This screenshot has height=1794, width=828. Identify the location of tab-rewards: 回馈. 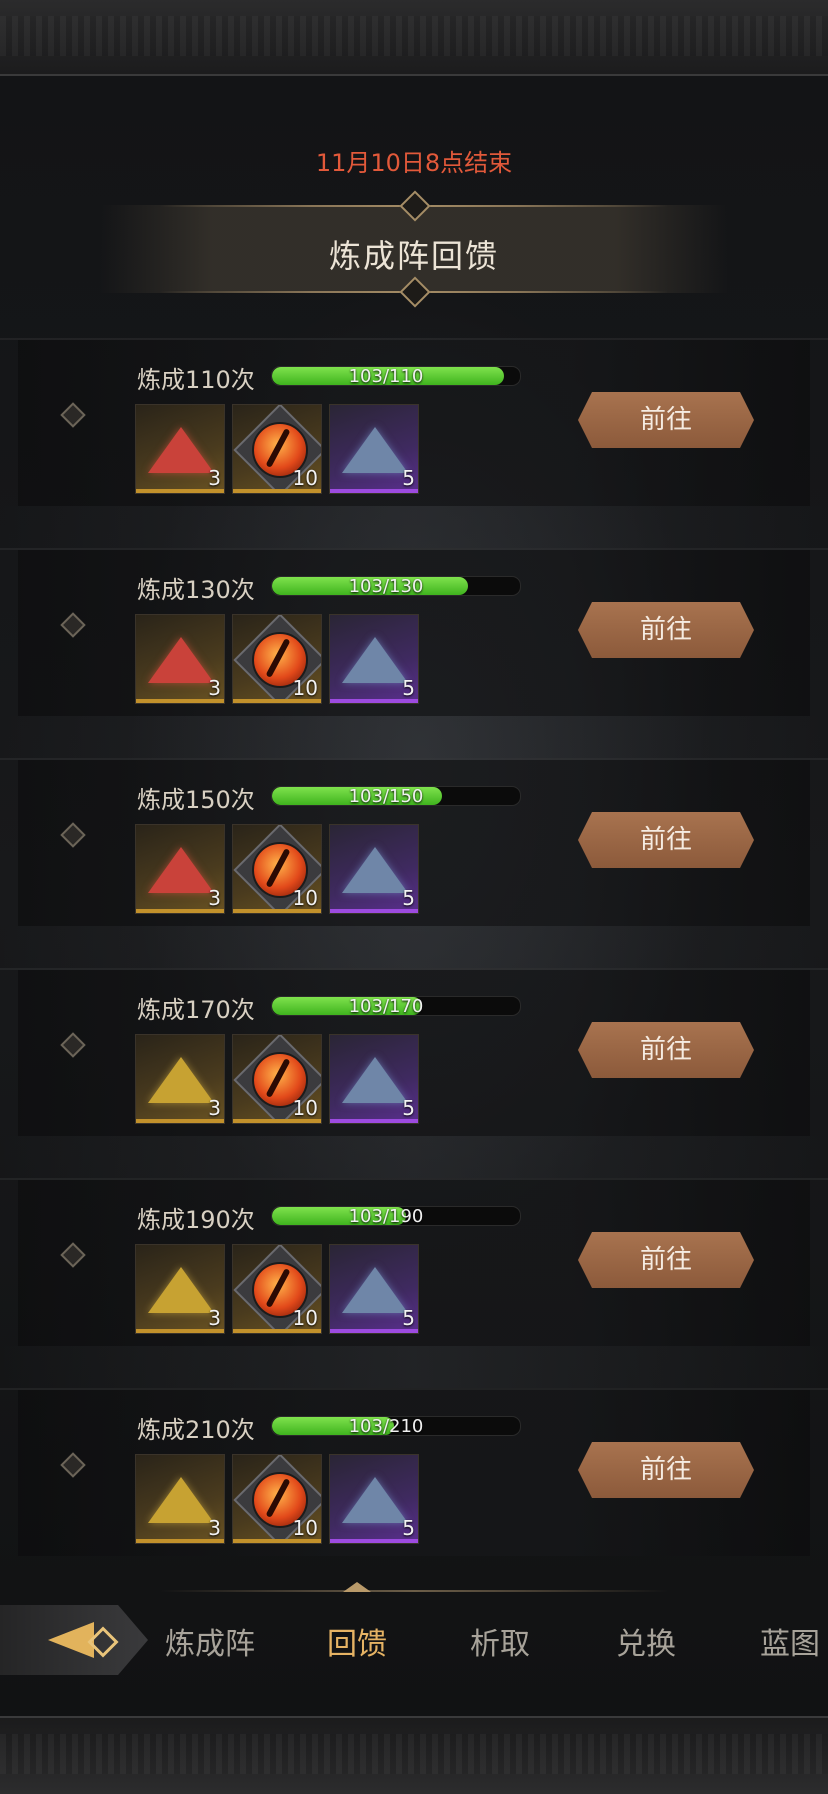
(357, 1641).